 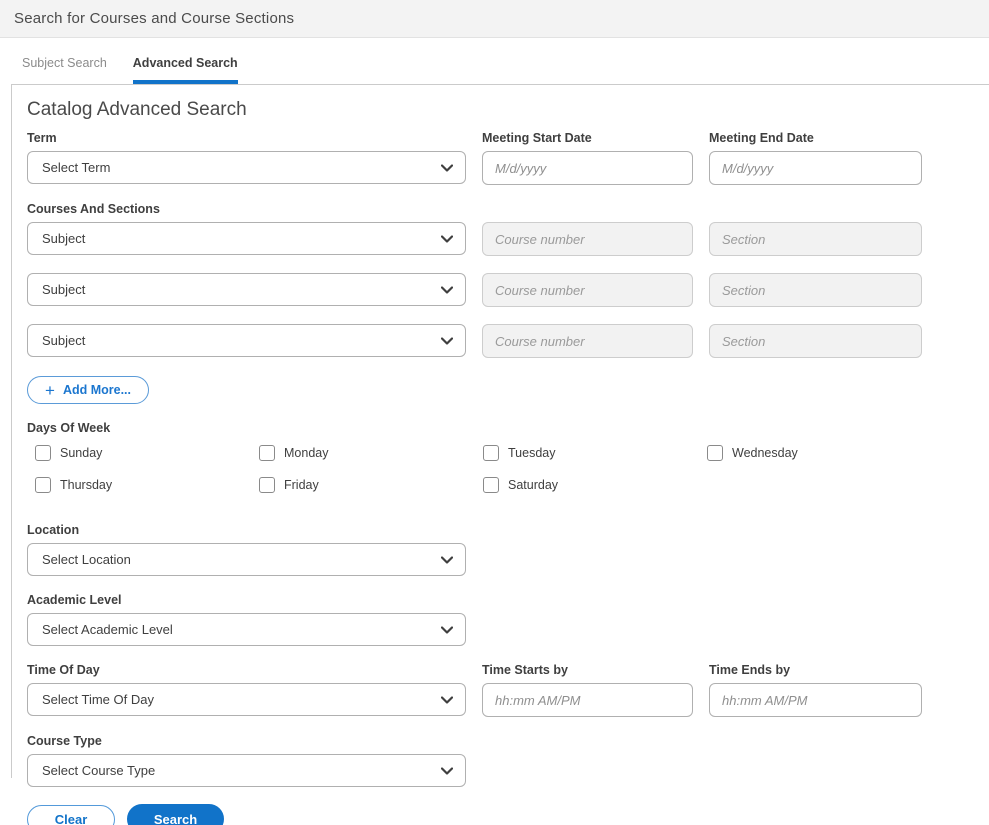 I want to click on panel-heading: Catalog Advanced Search, so click(x=137, y=109).